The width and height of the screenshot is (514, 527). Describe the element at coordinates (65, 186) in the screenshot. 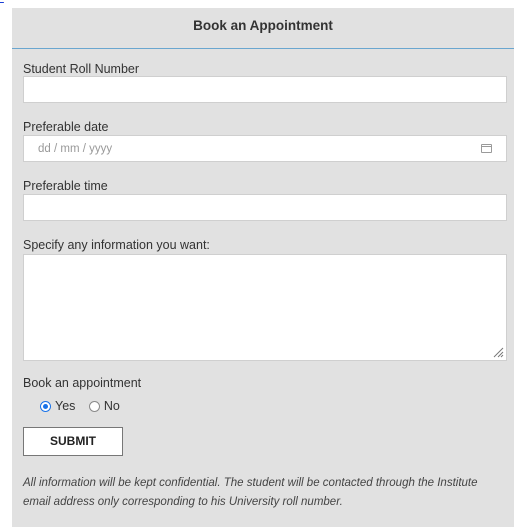

I see `time-label: Preferable time` at that location.